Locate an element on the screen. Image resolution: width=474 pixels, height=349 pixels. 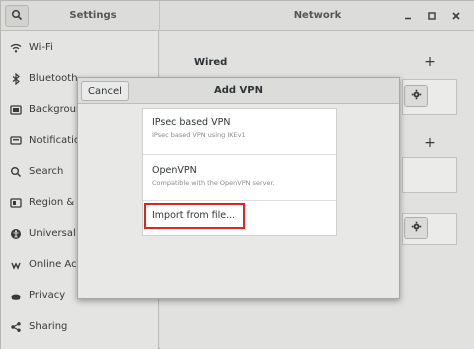
close-icon is located at coordinates (456, 16).